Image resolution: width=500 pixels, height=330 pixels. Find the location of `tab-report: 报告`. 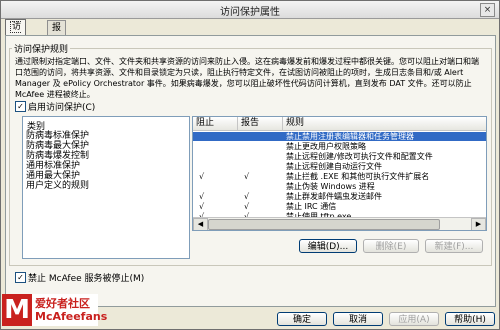

tab-report: 报告 is located at coordinates (57, 33).